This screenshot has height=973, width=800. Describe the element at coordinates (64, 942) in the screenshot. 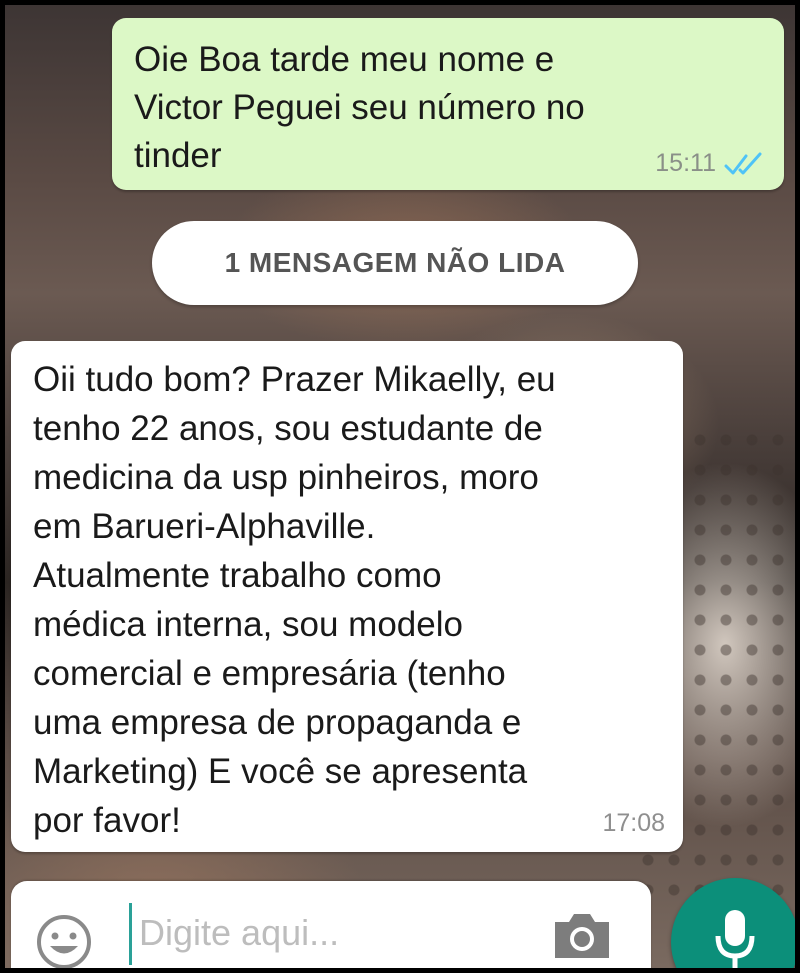

I see `emoji-icon` at that location.